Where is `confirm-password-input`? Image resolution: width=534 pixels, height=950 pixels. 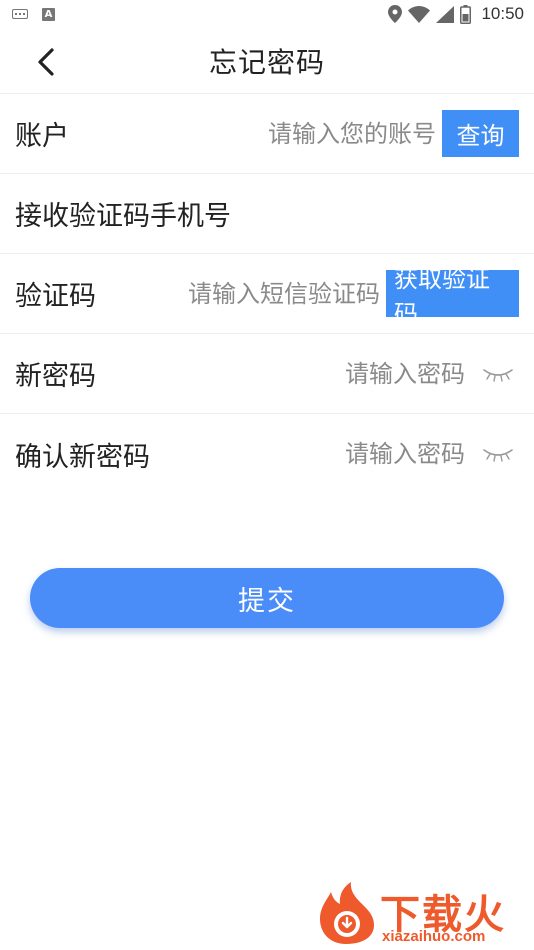
confirm-password-input is located at coordinates (396, 454).